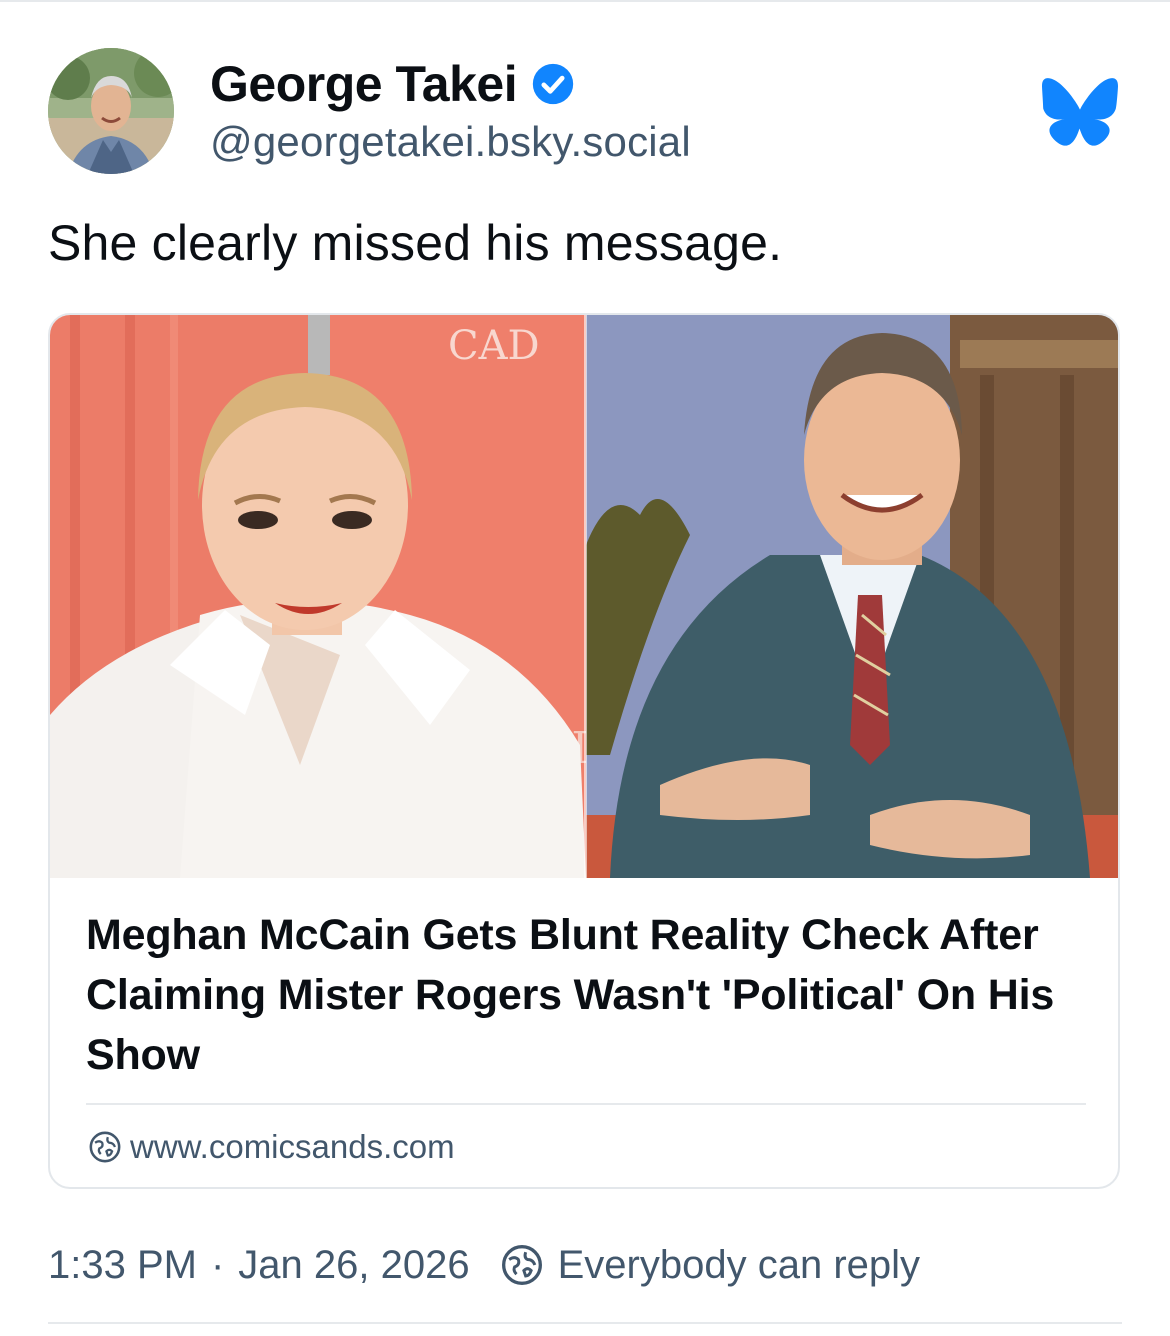 The image size is (1170, 1336). Describe the element at coordinates (354, 1264) in the screenshot. I see `post-date: Jan 26, 2026` at that location.